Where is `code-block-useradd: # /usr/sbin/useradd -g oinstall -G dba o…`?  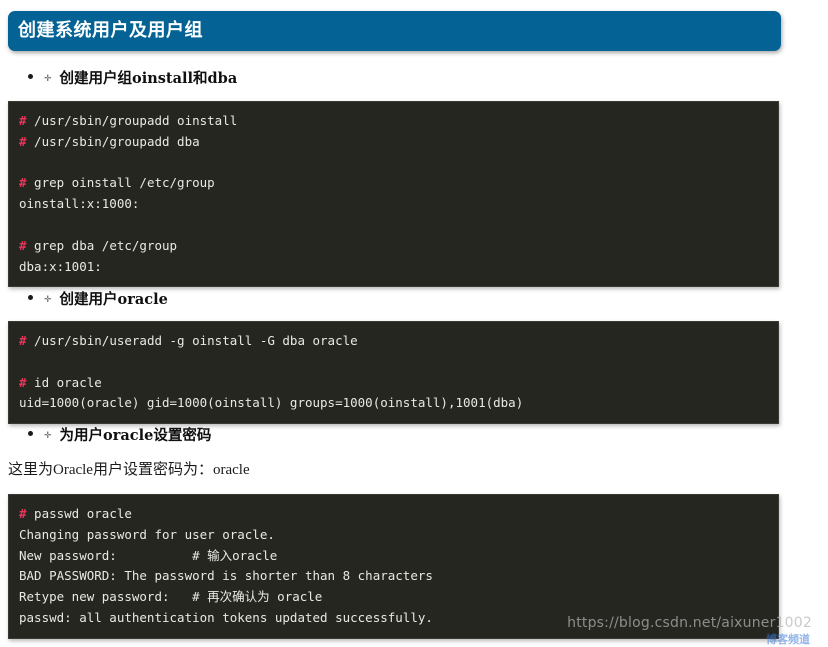
code-block-useradd: # /usr/sbin/useradd -g oinstall -G dba o… is located at coordinates (393, 373).